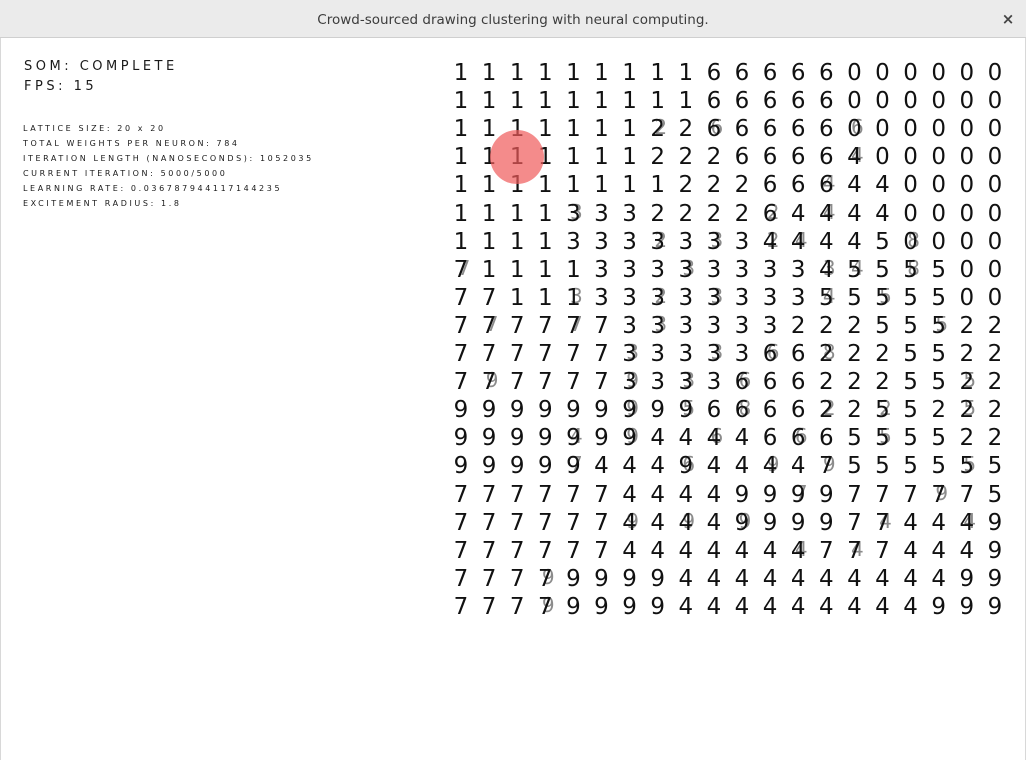  I want to click on stat-lattice-size: LATTICE SIZE: 20 x 20, so click(94, 128).